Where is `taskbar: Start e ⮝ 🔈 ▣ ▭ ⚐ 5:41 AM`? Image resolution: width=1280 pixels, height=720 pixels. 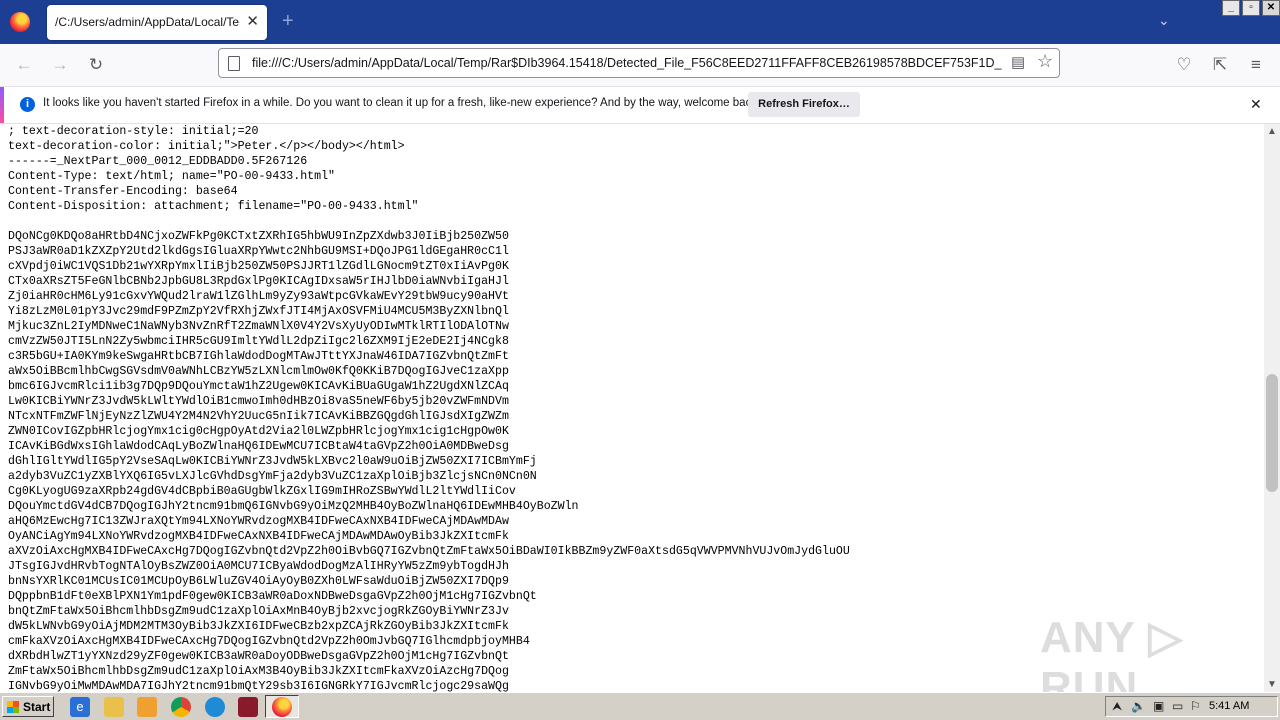
taskbar: Start e ⮝ 🔈 ▣ ▭ ⚐ 5:41 AM is located at coordinates (640, 706).